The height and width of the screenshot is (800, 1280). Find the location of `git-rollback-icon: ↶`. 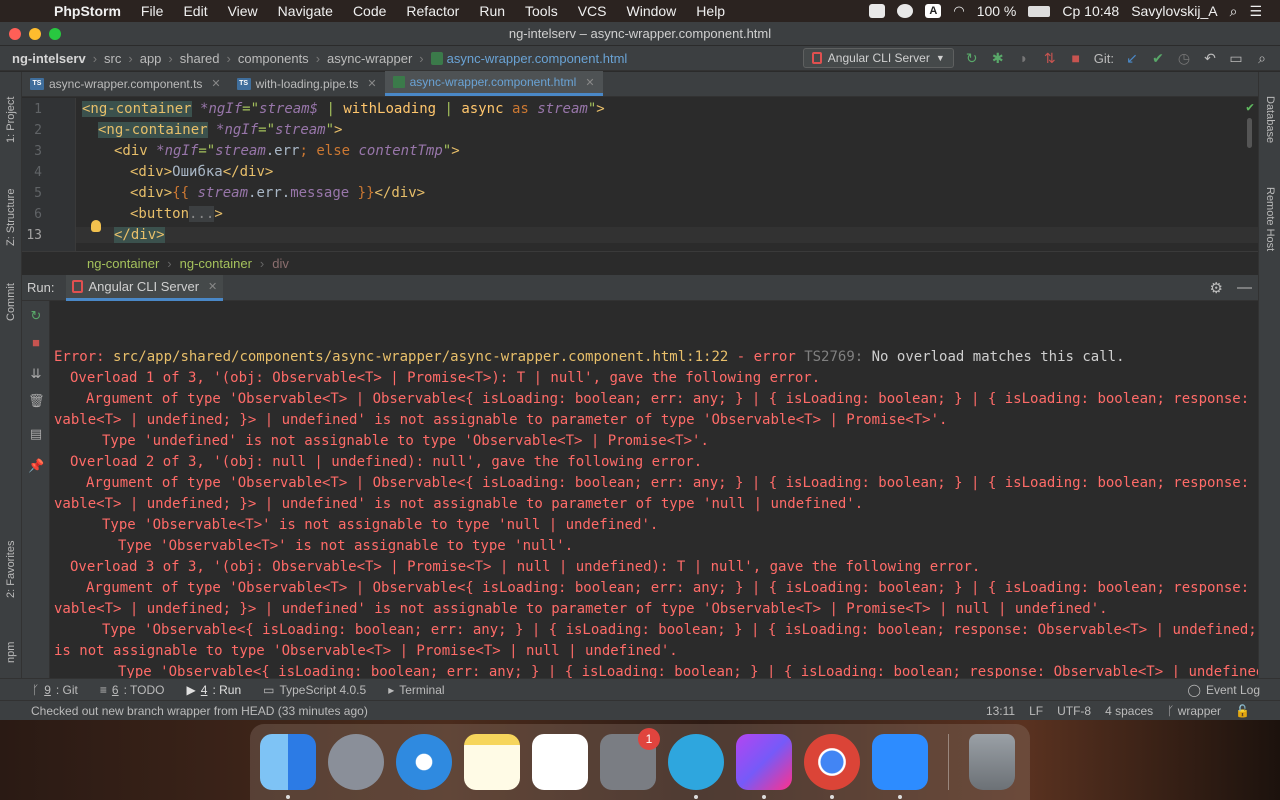

git-rollback-icon: ↶ is located at coordinates (1210, 58).